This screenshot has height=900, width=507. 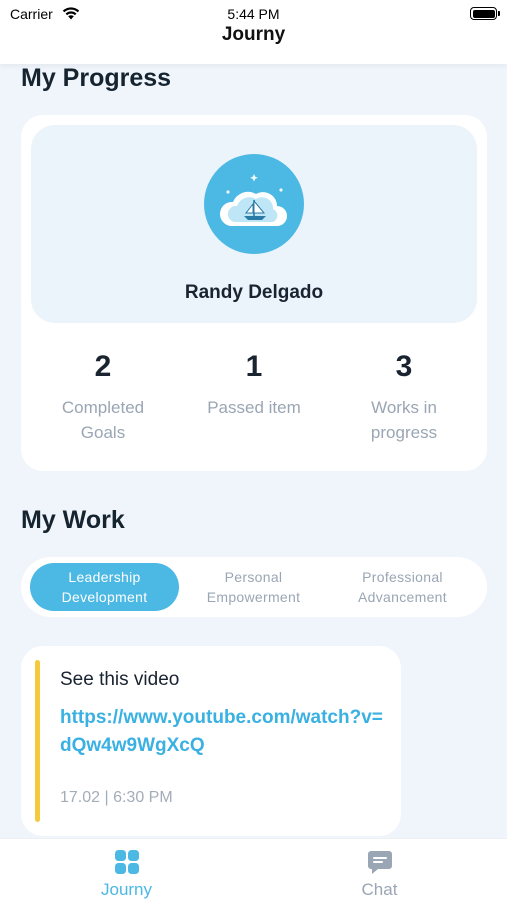 I want to click on tabbar-item-chat: Chat, so click(x=379, y=869).